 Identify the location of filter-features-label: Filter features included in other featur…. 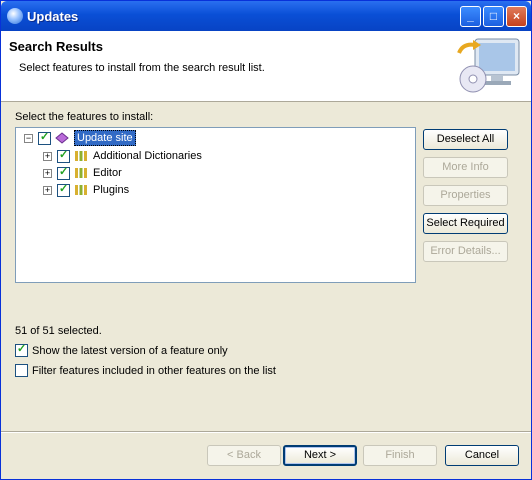
(154, 371).